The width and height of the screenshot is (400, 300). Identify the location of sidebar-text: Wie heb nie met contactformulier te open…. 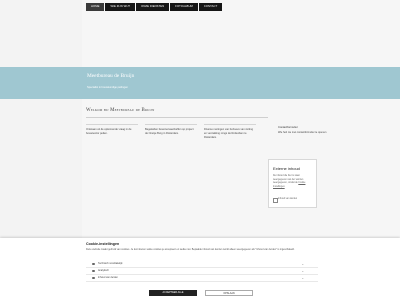
(302, 132).